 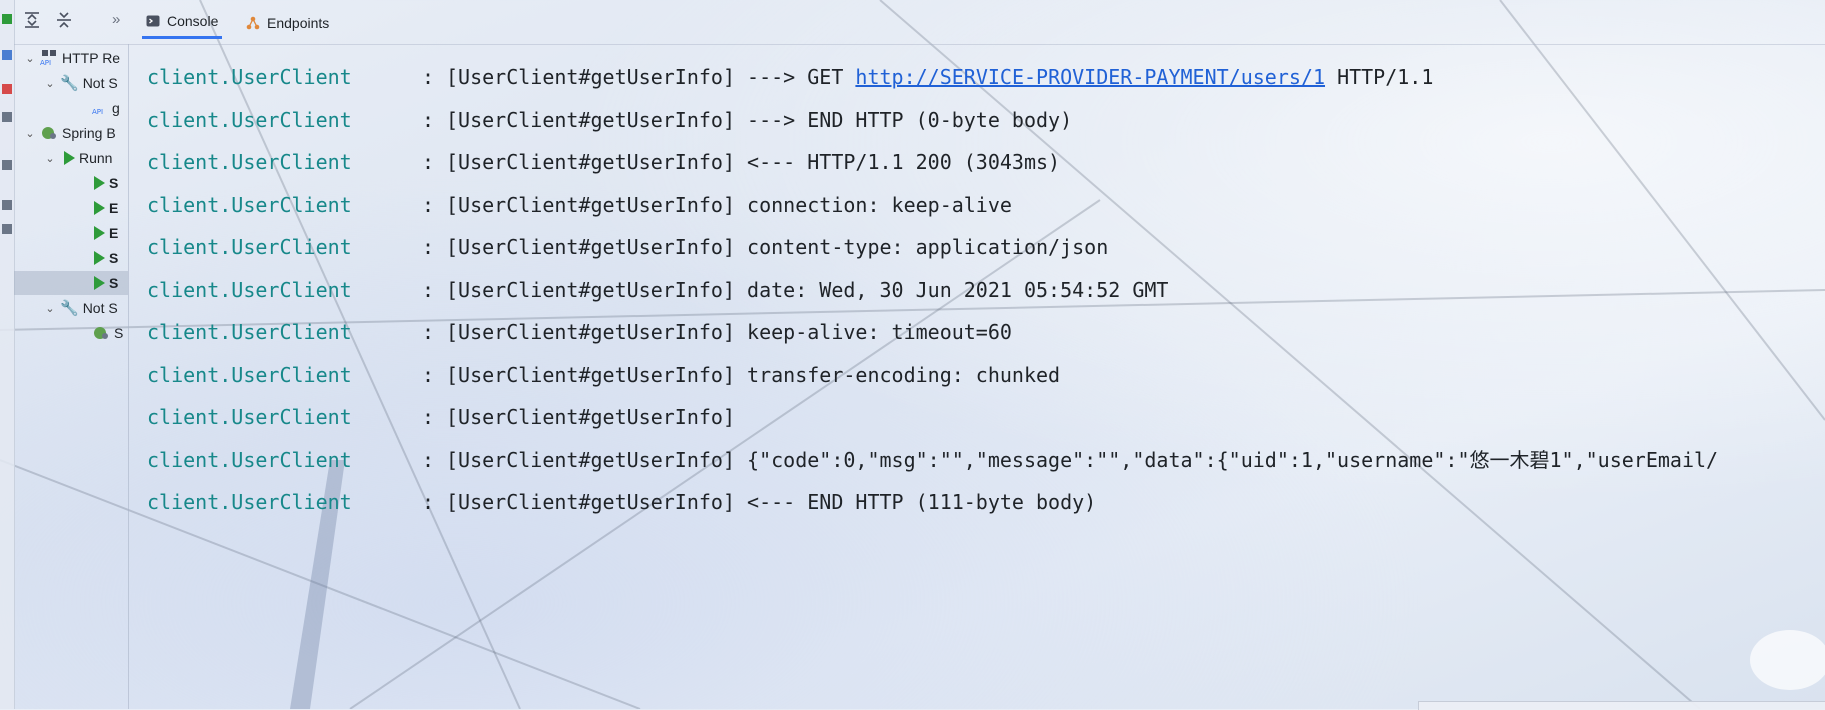 I want to click on log-message: date: Wed, 30 Jun 2021 05:54:52 GMT, so click(x=958, y=289).